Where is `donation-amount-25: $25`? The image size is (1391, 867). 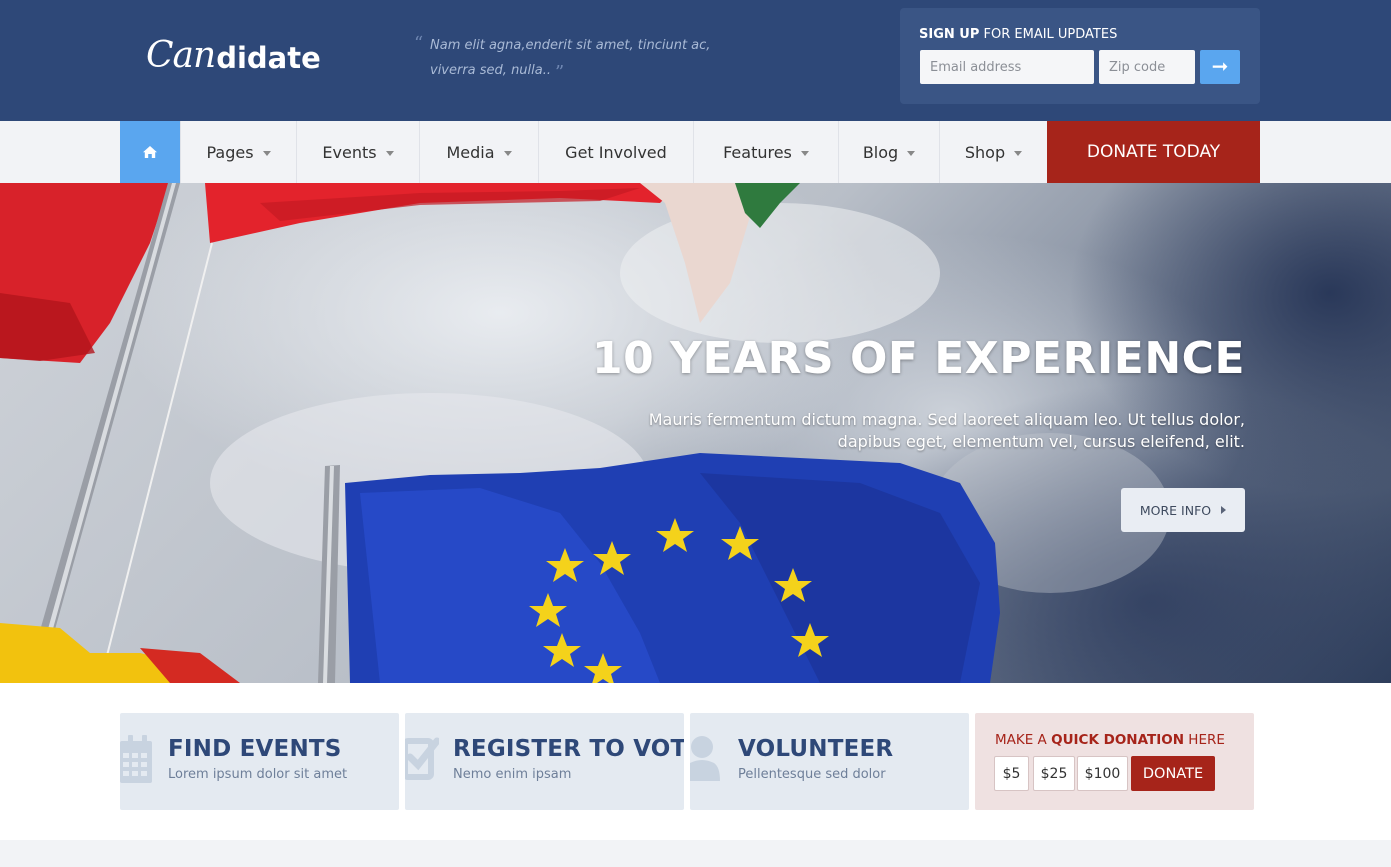 donation-amount-25: $25 is located at coordinates (1054, 773).